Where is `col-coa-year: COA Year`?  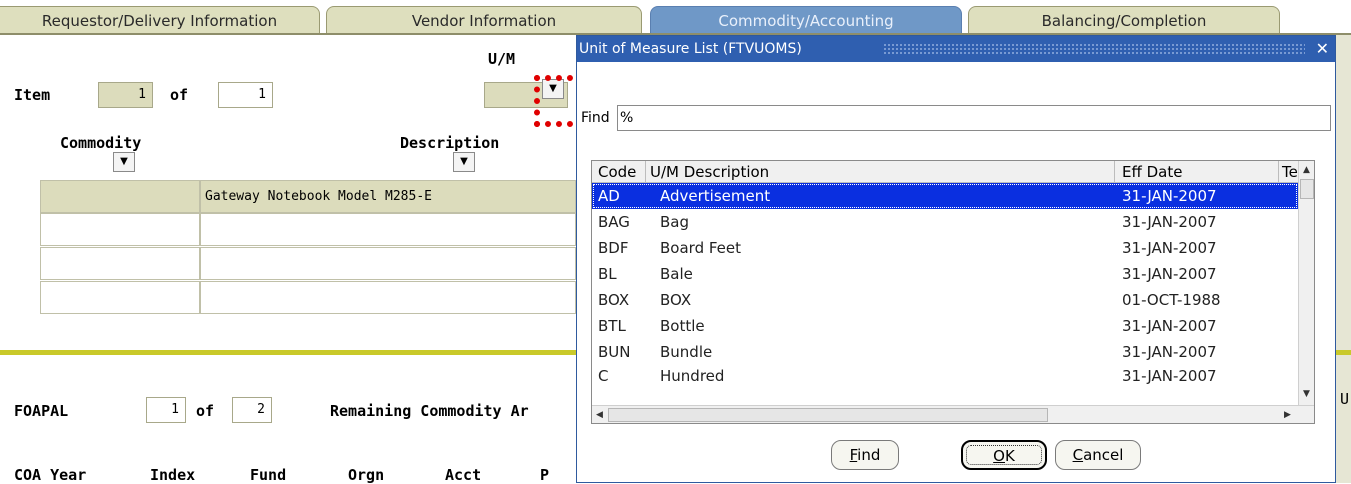 col-coa-year: COA Year is located at coordinates (50, 475).